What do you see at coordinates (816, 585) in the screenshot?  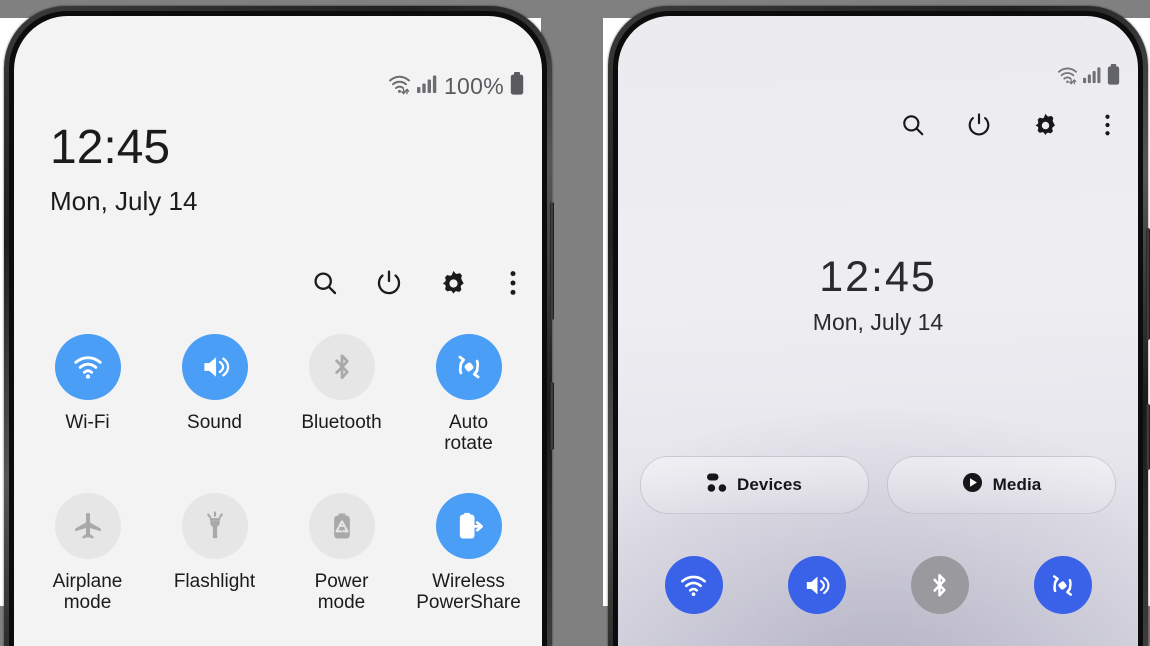 I see `quick-toggle-sound` at bounding box center [816, 585].